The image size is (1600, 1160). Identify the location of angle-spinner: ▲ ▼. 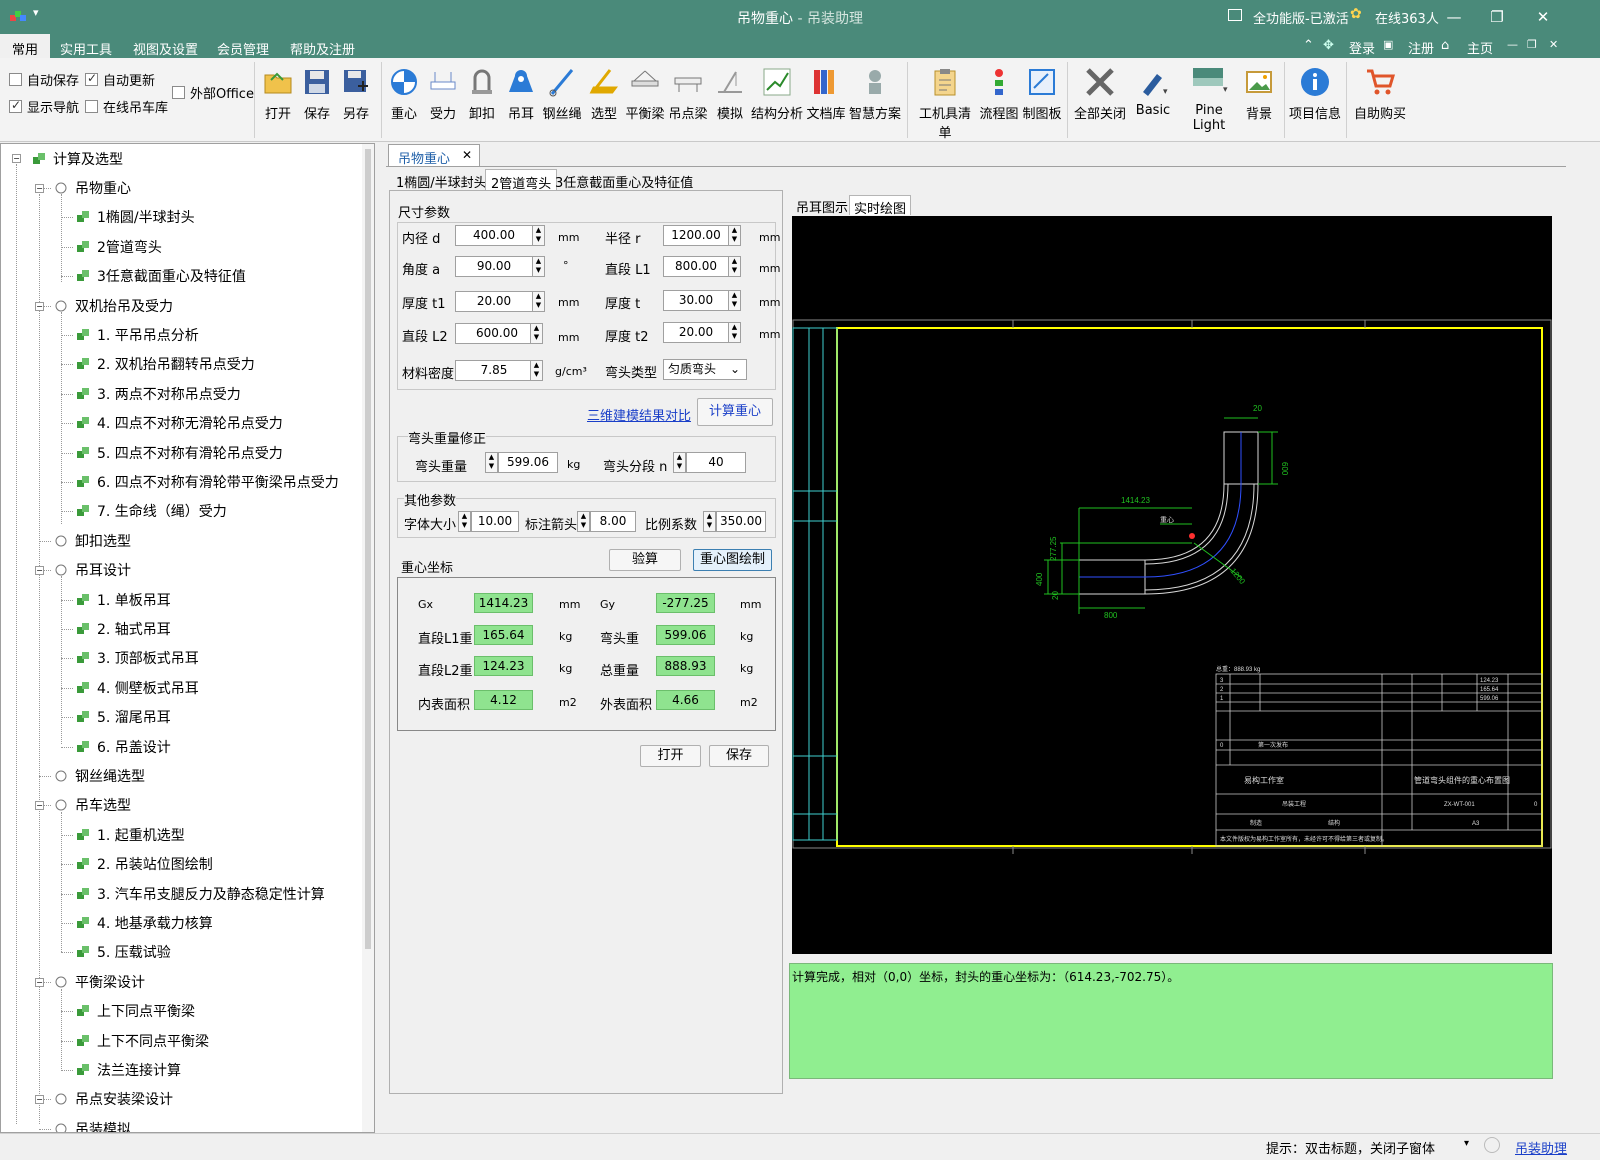
(538, 266).